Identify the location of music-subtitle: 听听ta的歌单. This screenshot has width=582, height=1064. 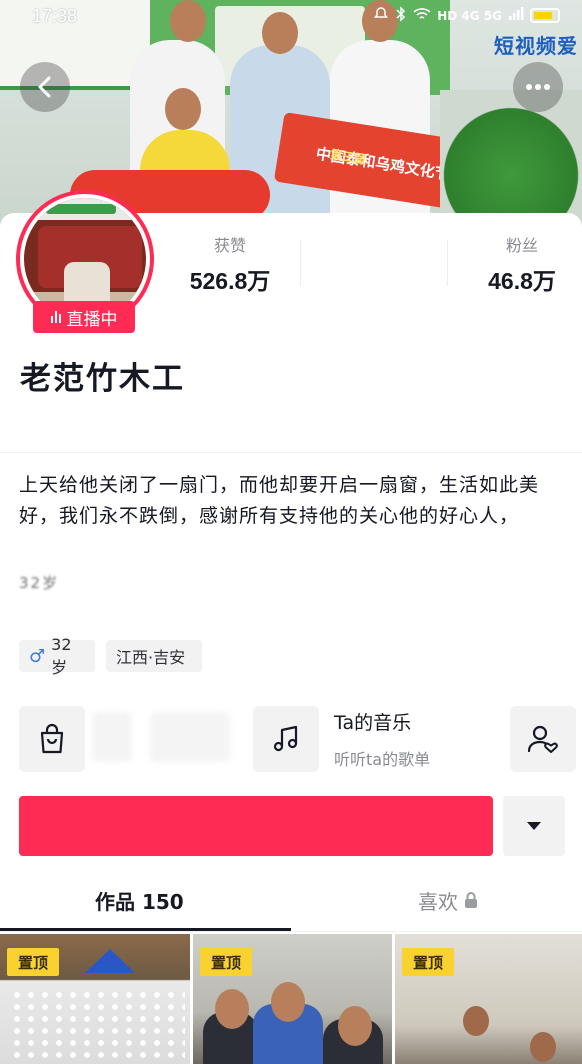
(382, 759).